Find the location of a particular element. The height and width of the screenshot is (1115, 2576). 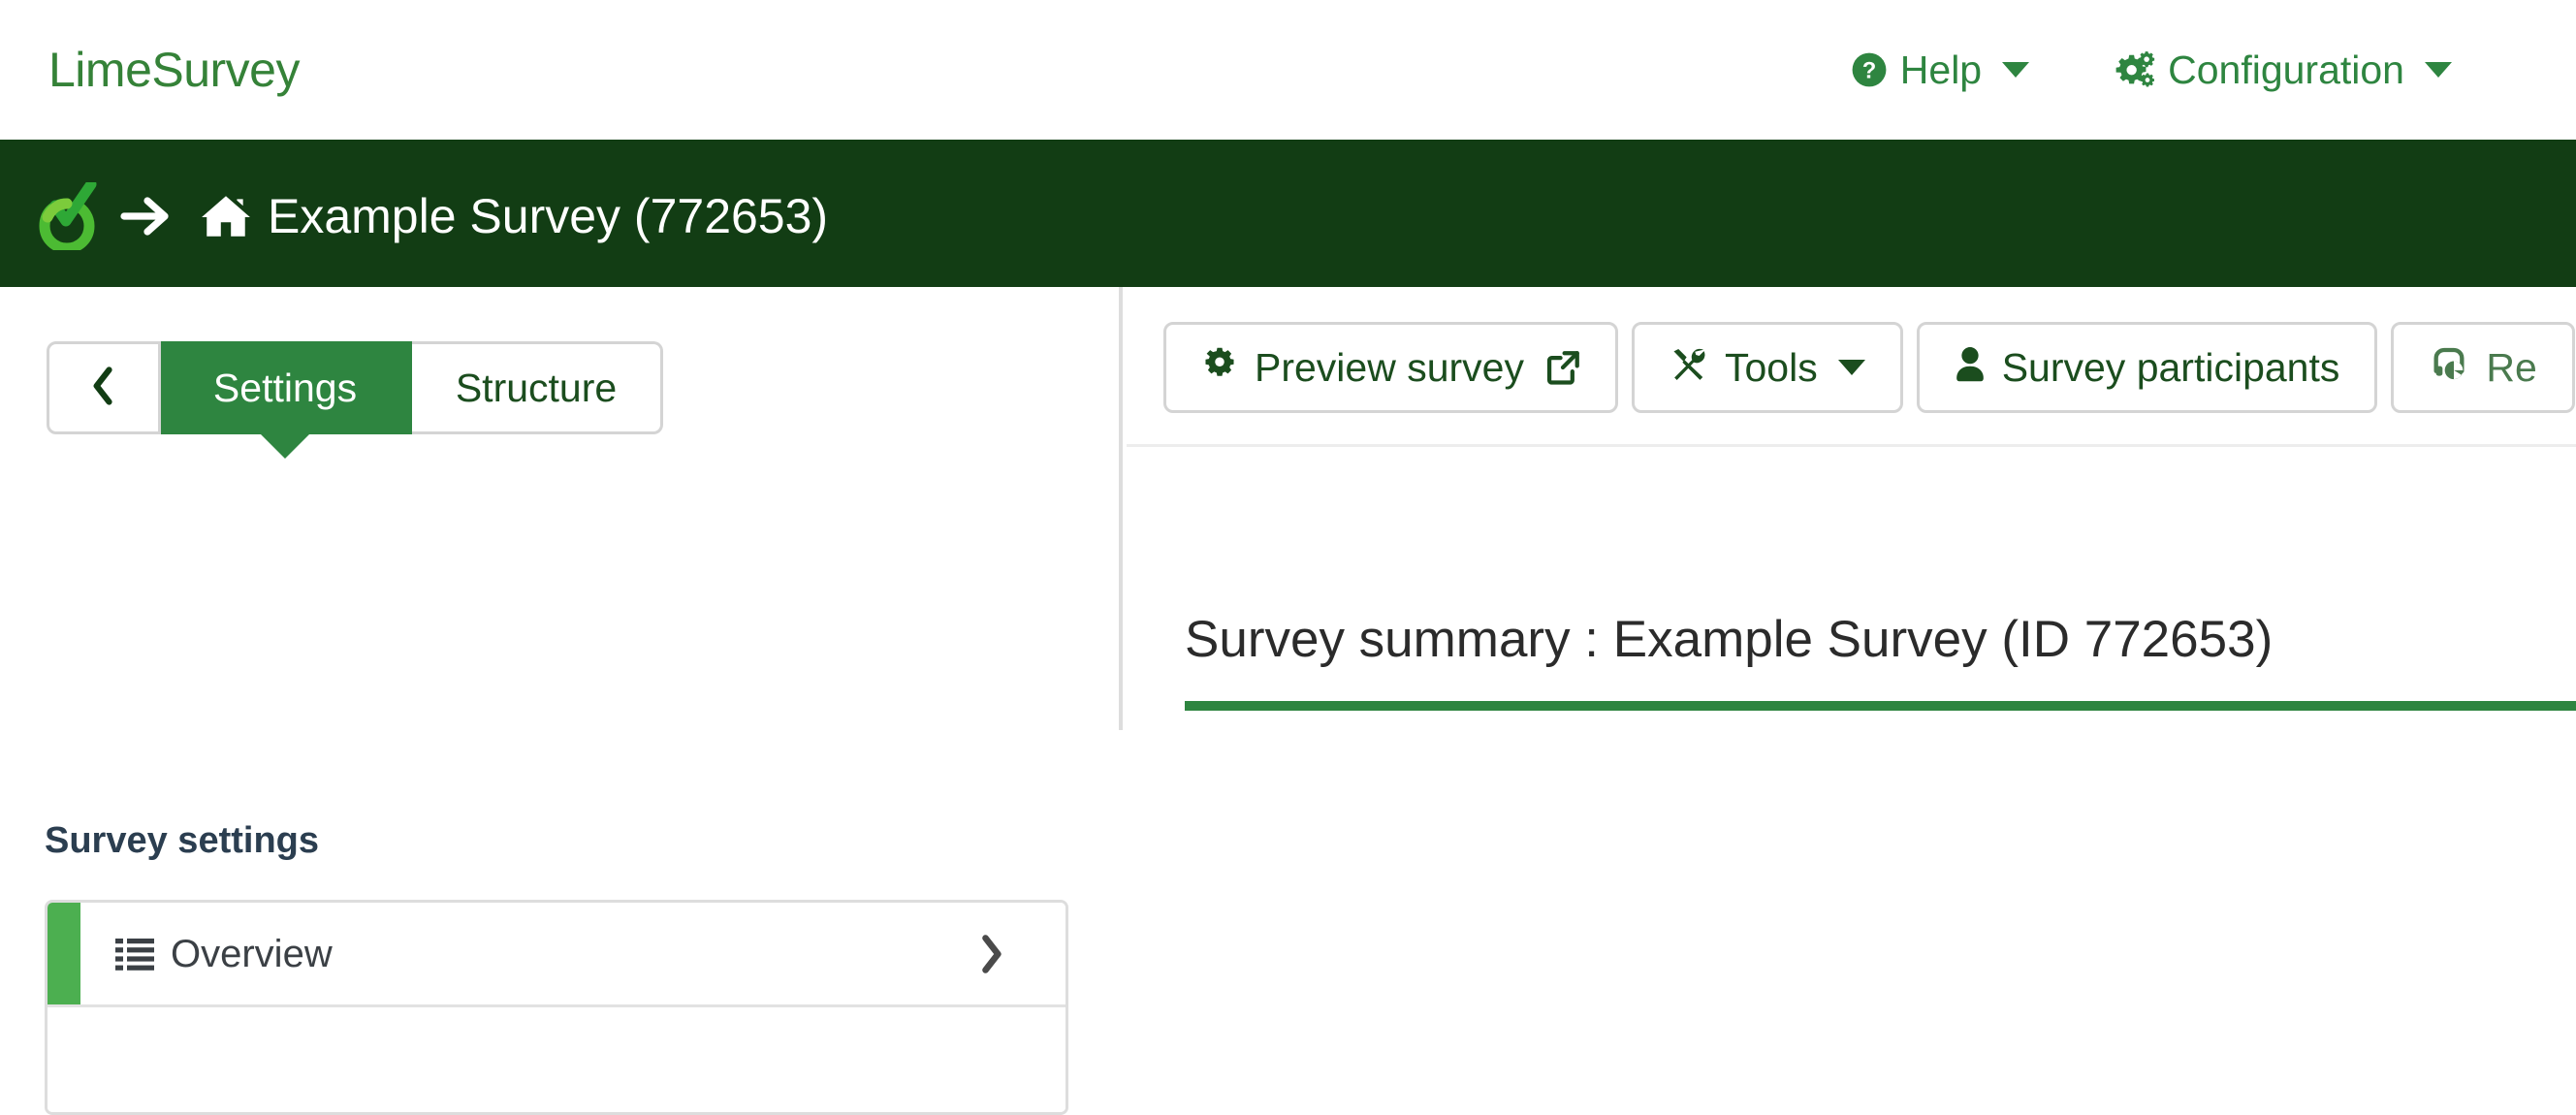

limesurvey-logo-icon is located at coordinates (67, 216).